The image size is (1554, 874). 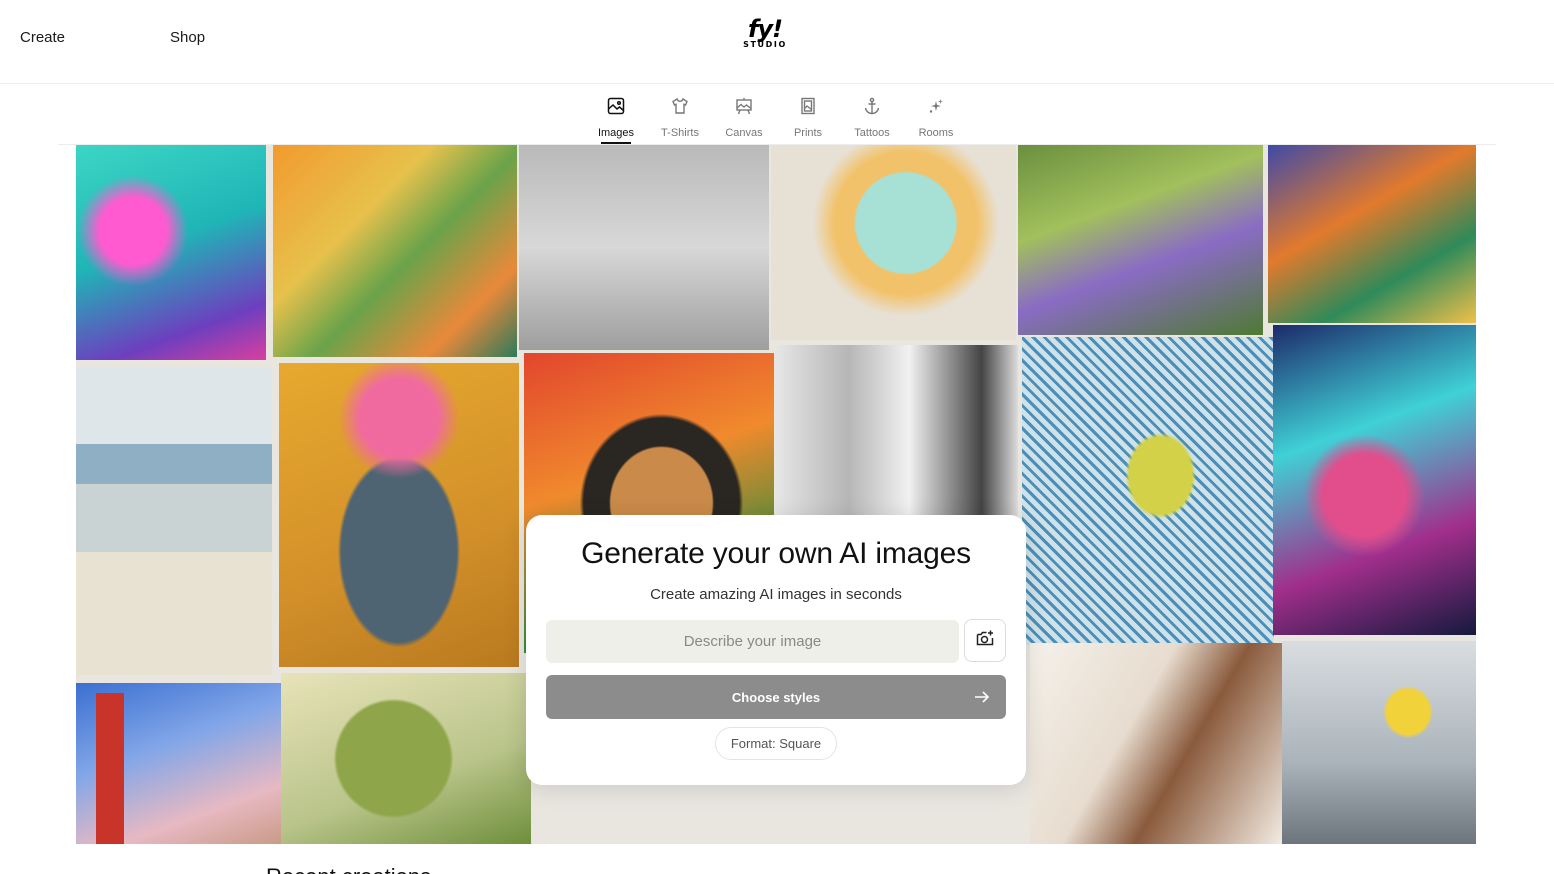 I want to click on artwork-bubble, so click(x=893, y=242).